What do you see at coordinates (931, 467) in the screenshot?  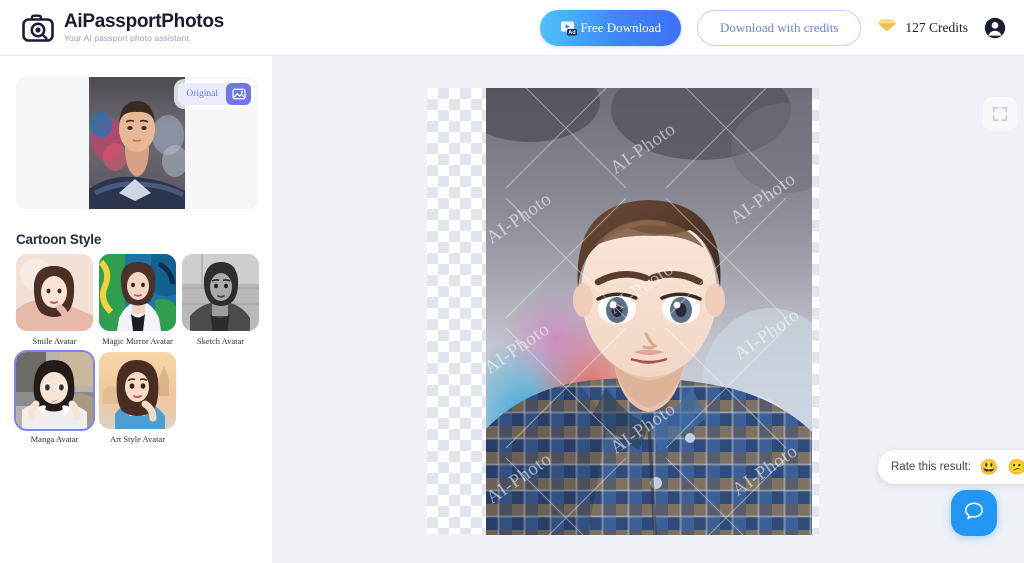 I see `rate-prompt-label: Rate this result:` at bounding box center [931, 467].